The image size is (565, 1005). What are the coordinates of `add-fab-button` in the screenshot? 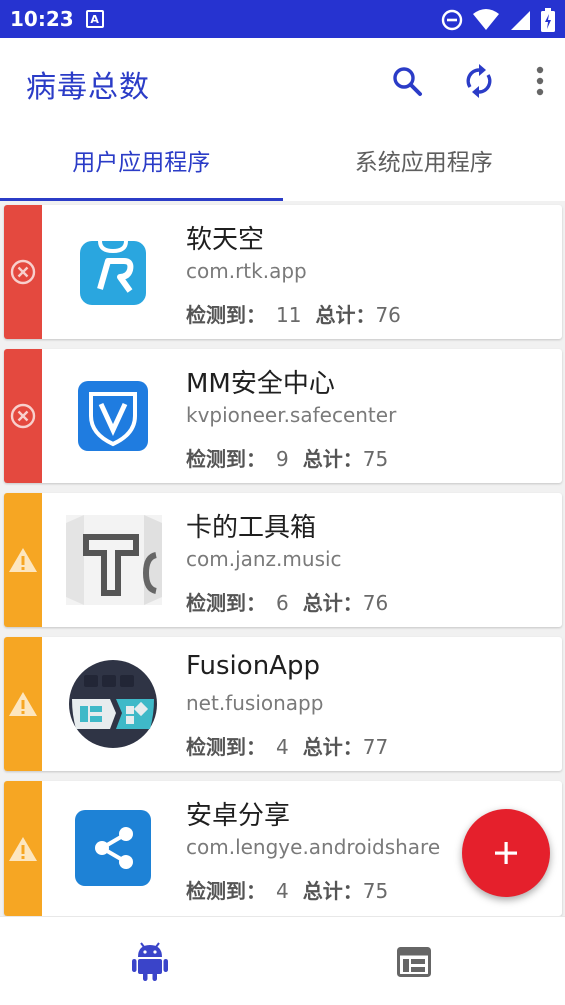 It's located at (506, 853).